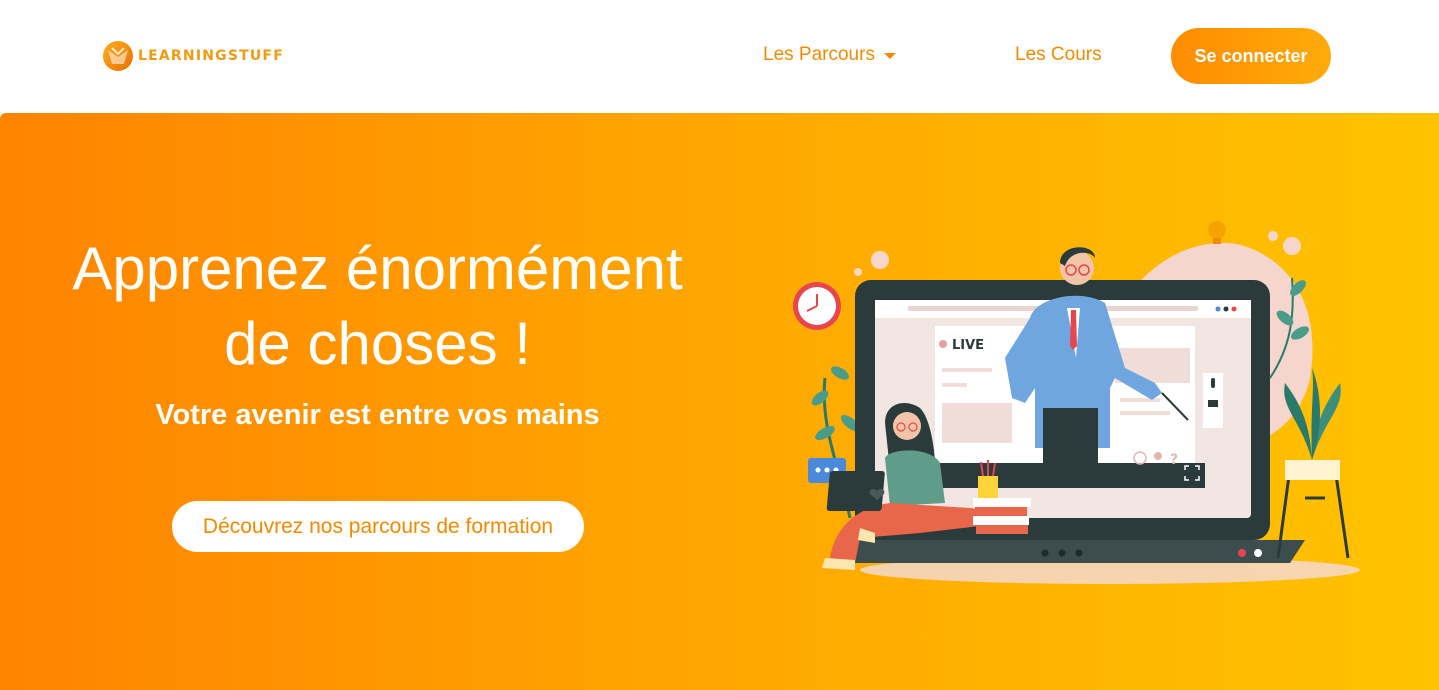  I want to click on nav-cours-link: Les Cours, so click(1058, 55).